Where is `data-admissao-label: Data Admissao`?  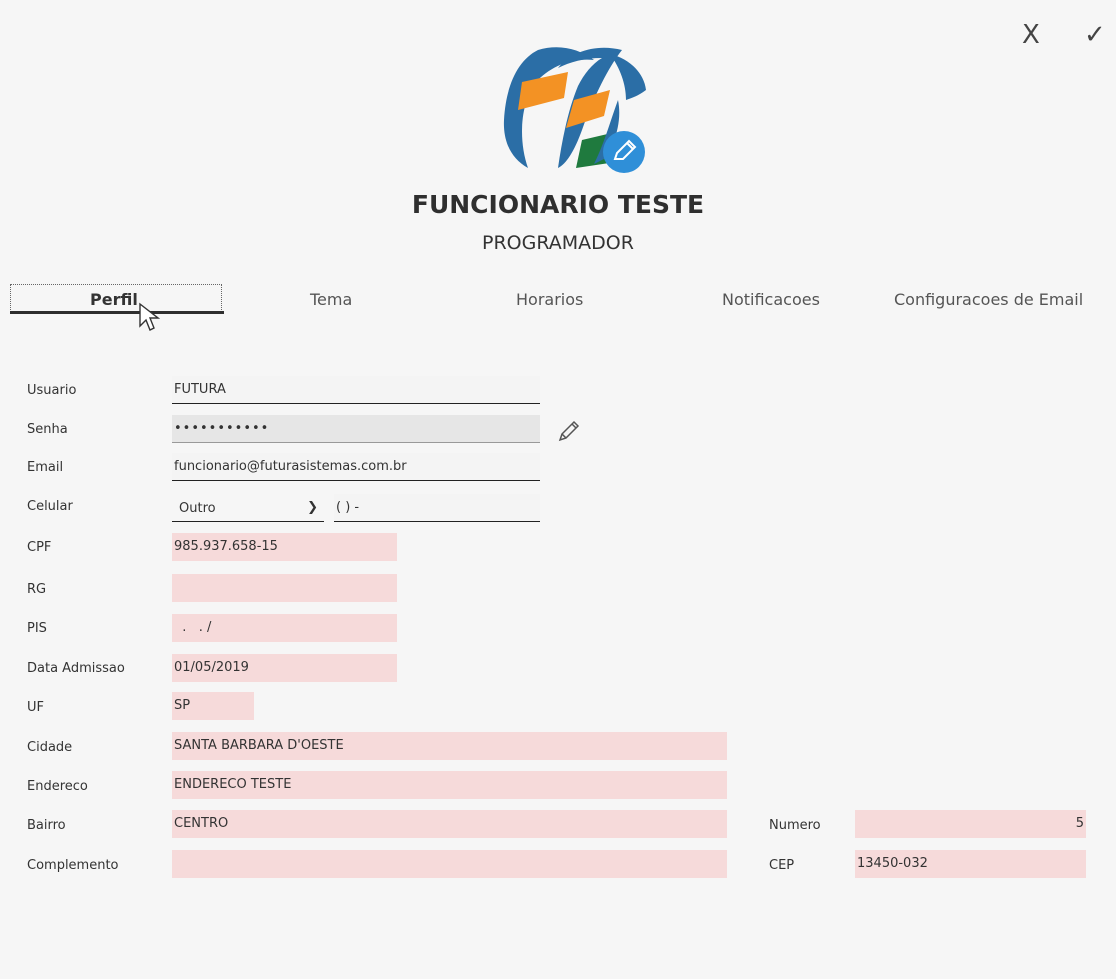
data-admissao-label: Data Admissao is located at coordinates (76, 668).